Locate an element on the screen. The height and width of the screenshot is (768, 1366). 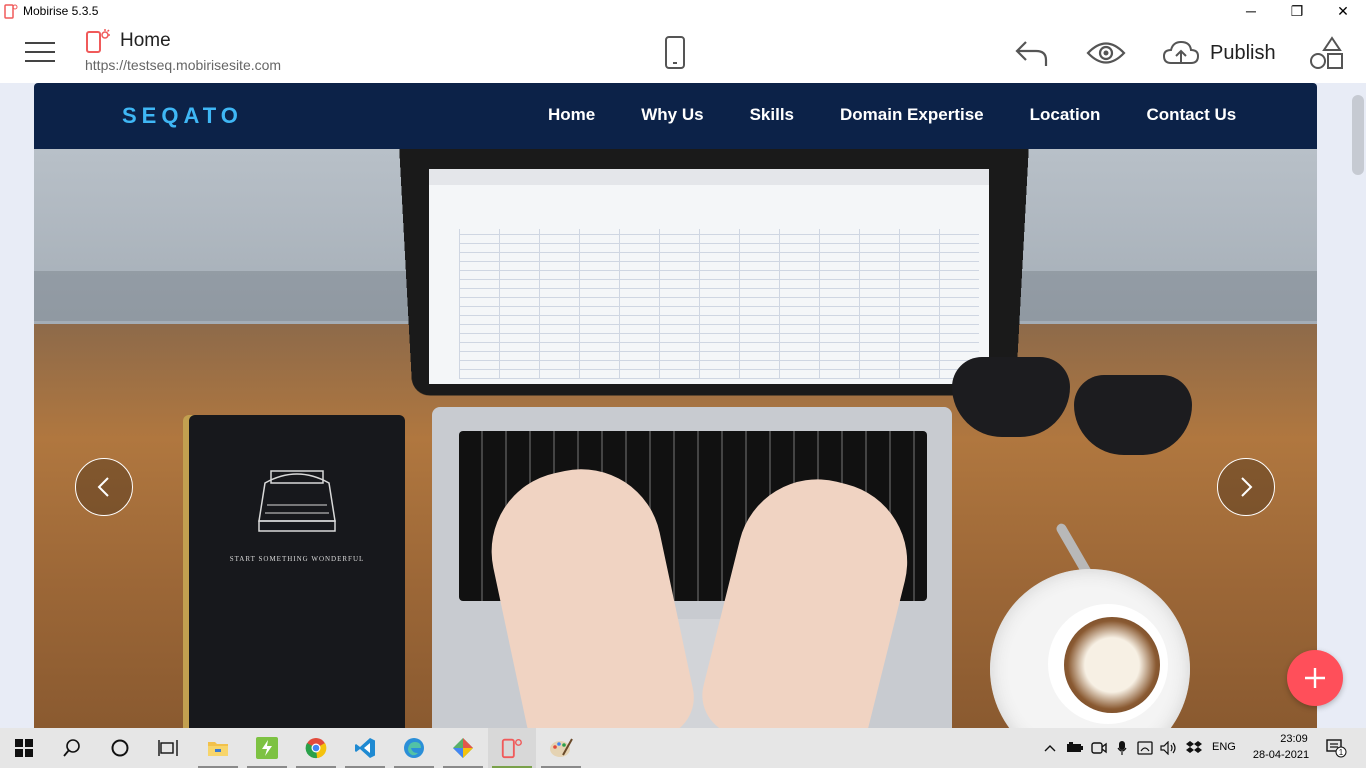
app-gem-icon is located at coordinates (463, 748).